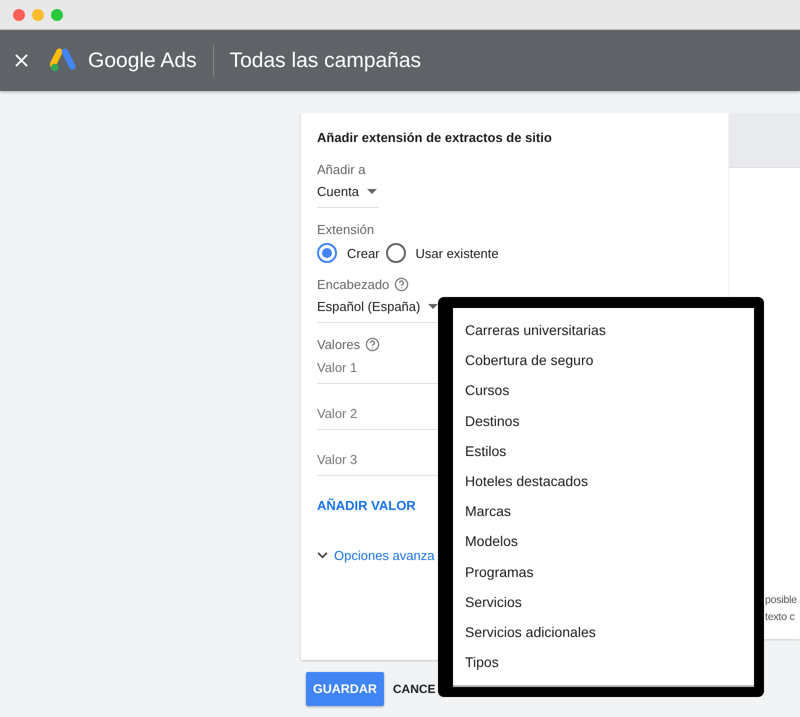 This screenshot has width=800, height=717. What do you see at coordinates (603, 515) in the screenshot?
I see `menu-item: Marcas` at bounding box center [603, 515].